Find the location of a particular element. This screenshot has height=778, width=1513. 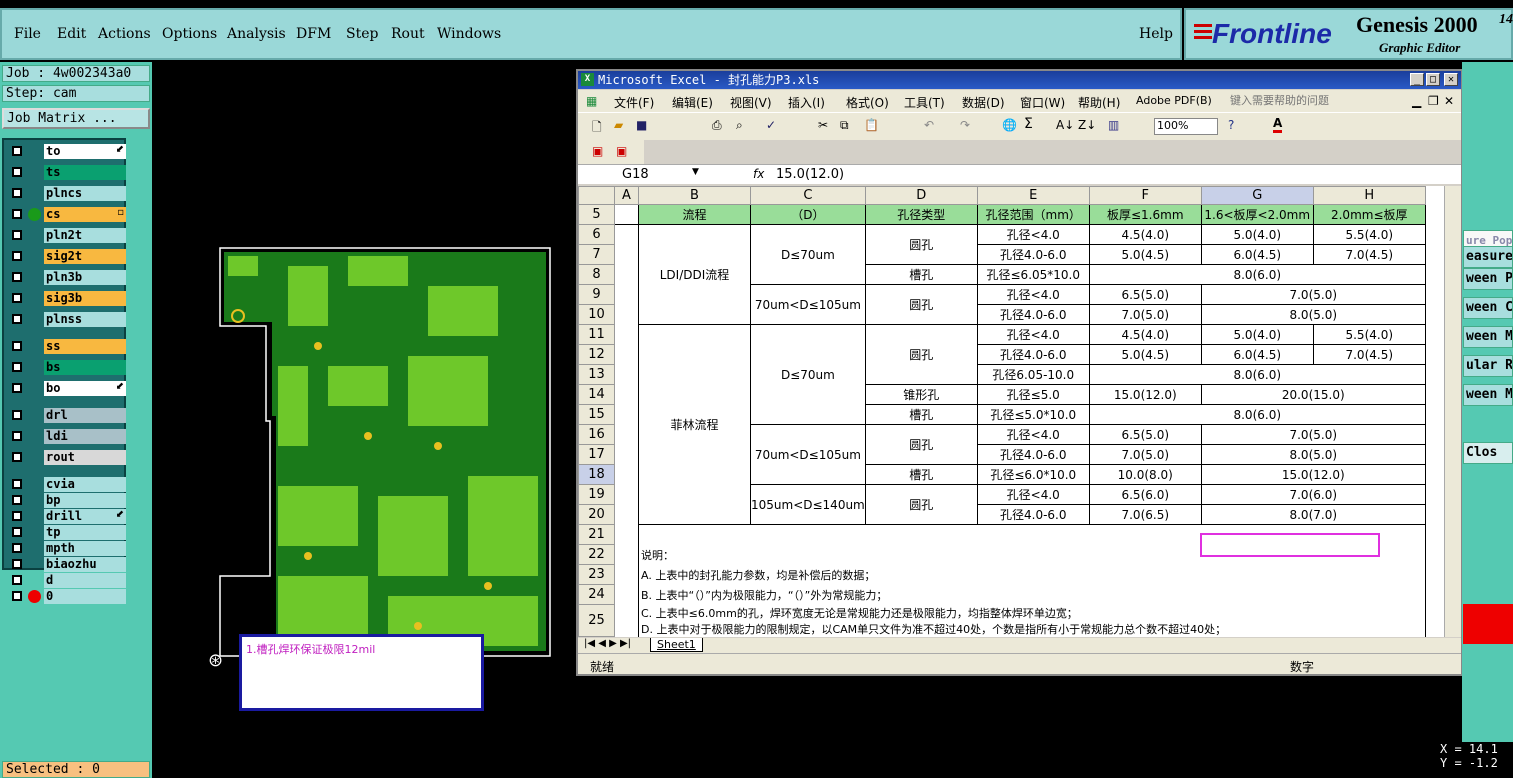

hyperlink-icon: 🌐 is located at coordinates (1009, 125).